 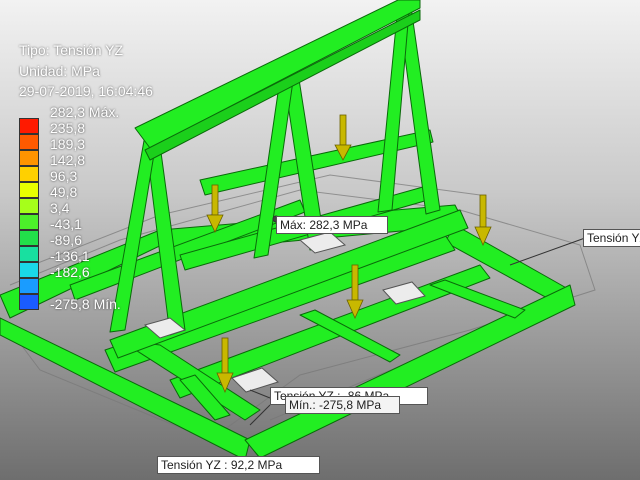 What do you see at coordinates (60, 208) in the screenshot?
I see `legend-value: 3,4` at bounding box center [60, 208].